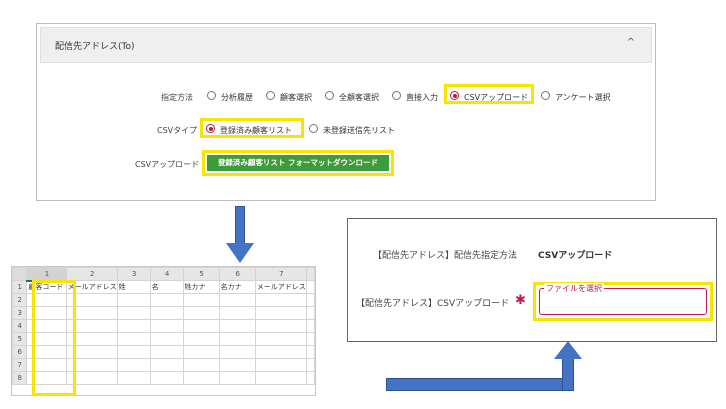  Describe the element at coordinates (201, 274) in the screenshot. I see `column-header: 5` at that location.